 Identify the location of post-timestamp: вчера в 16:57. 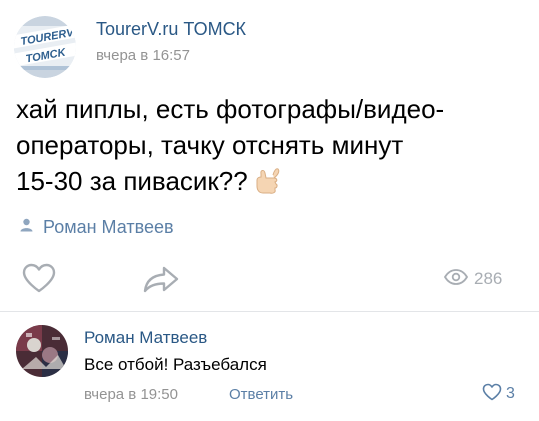
(143, 55).